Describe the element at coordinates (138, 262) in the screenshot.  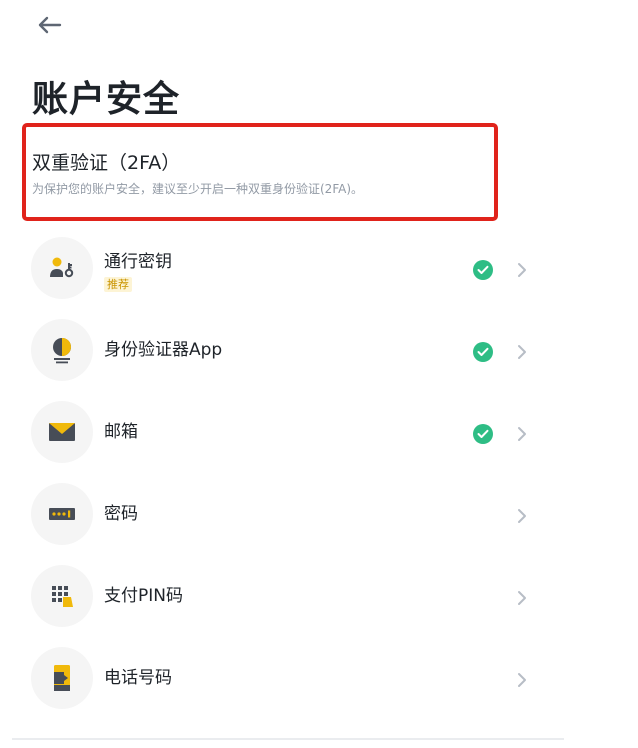
I see `security-item-label: 通行密钥` at that location.